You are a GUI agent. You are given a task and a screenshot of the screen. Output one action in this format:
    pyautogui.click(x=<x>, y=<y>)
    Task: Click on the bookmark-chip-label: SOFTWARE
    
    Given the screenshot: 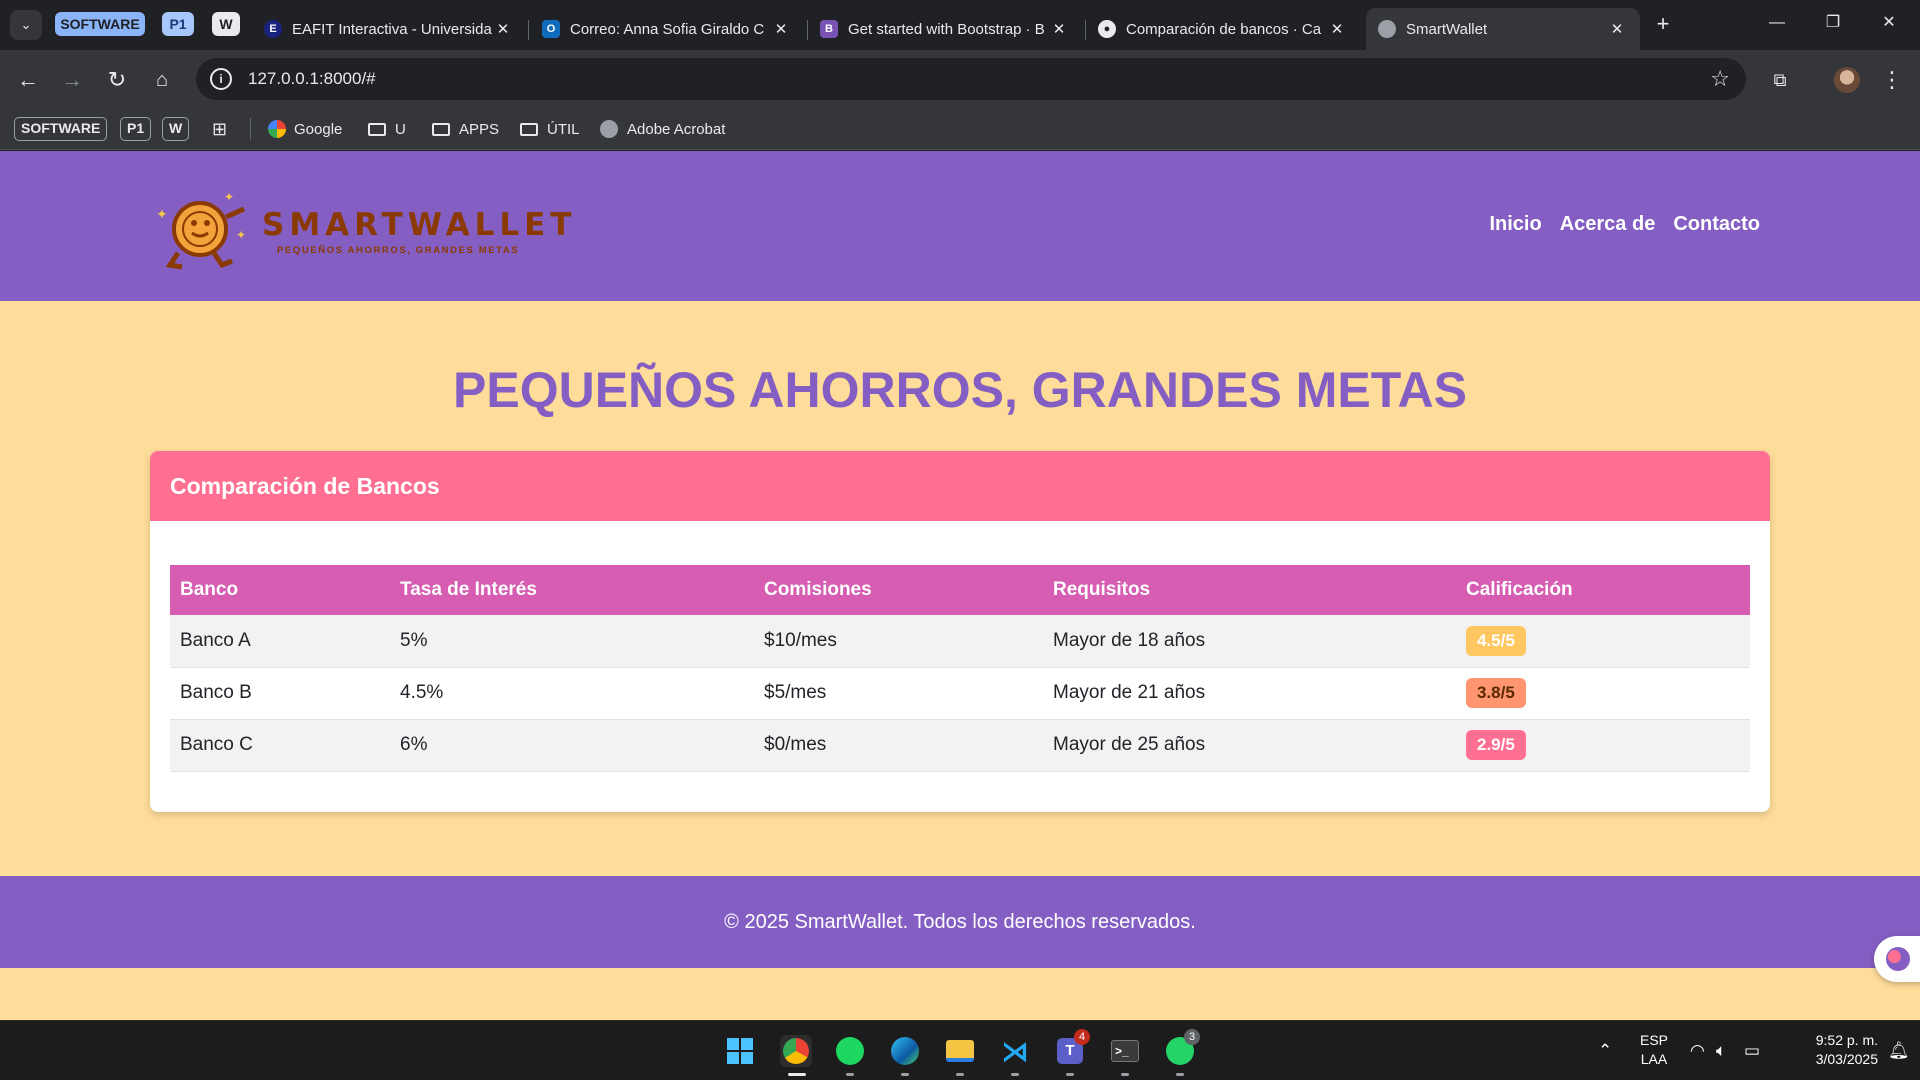 What is the action you would take?
    pyautogui.click(x=61, y=129)
    